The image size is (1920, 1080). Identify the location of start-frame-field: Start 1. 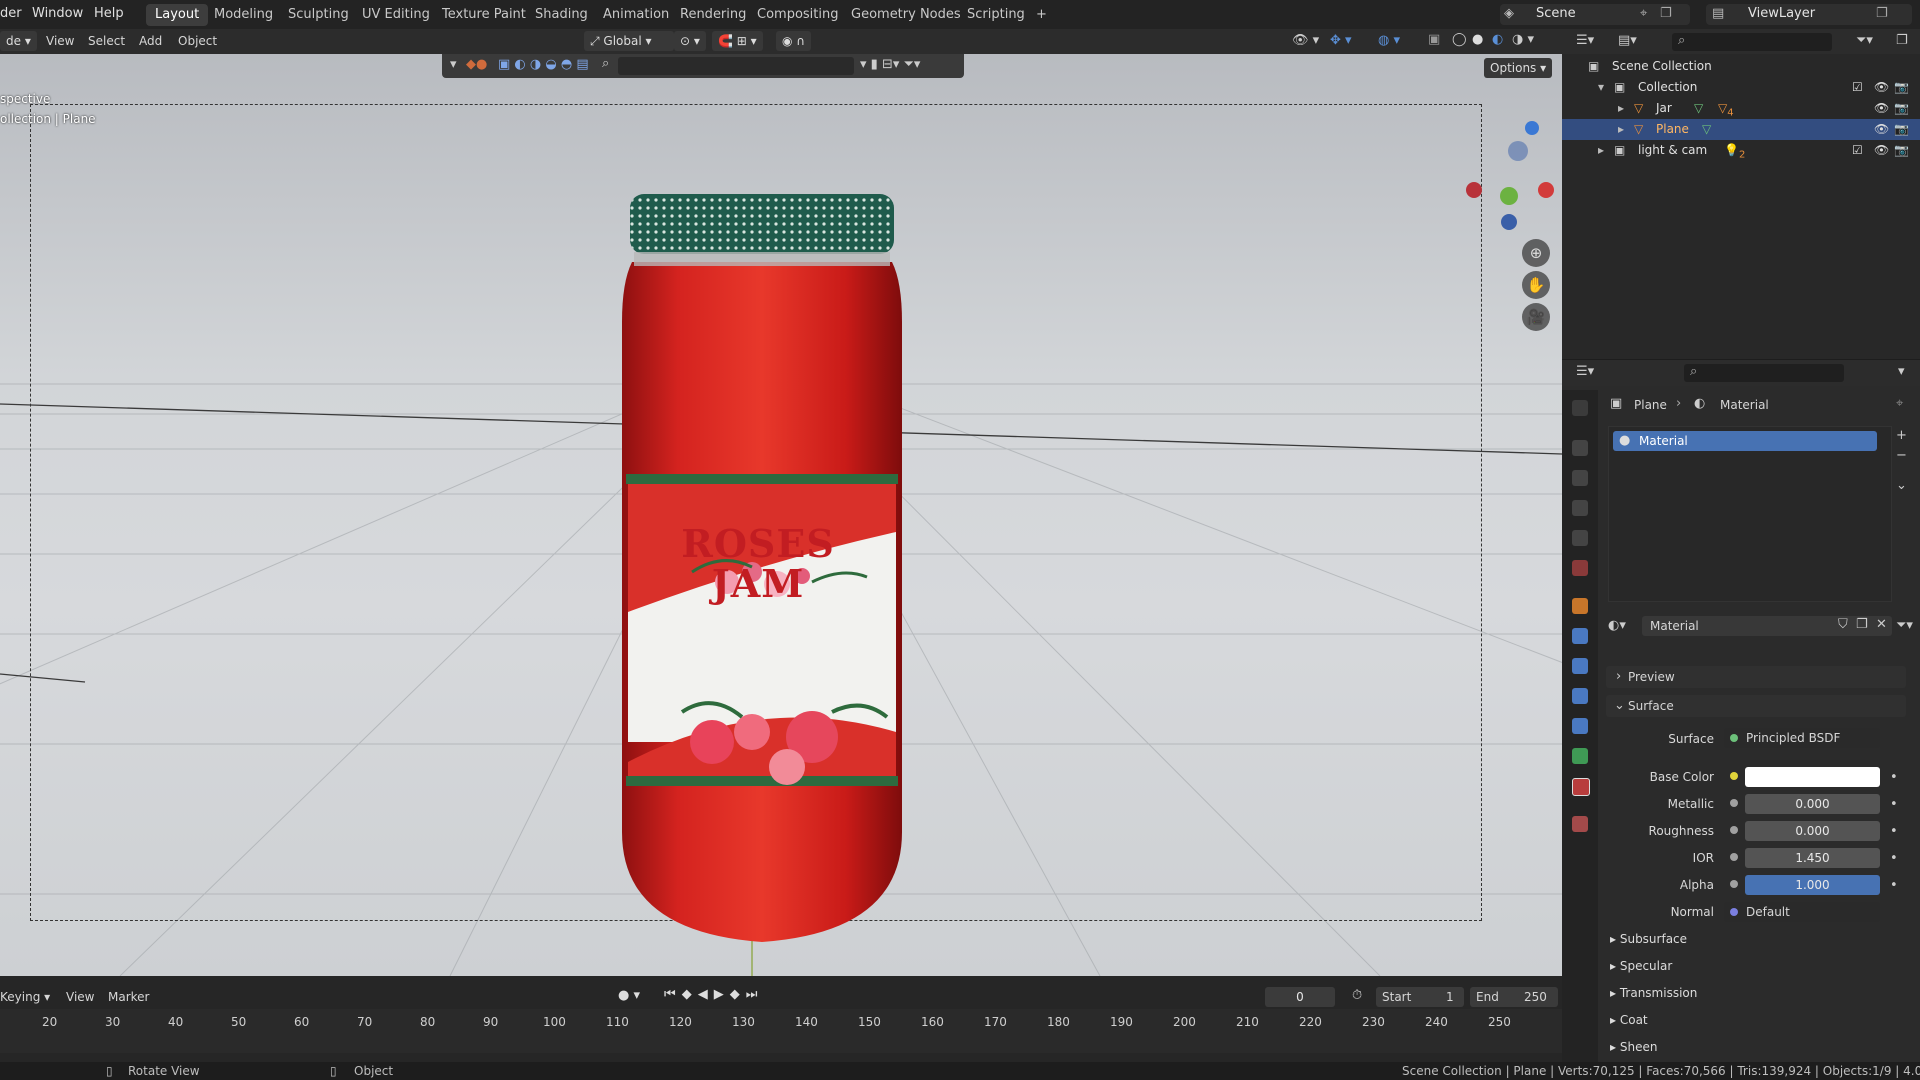
(1420, 997).